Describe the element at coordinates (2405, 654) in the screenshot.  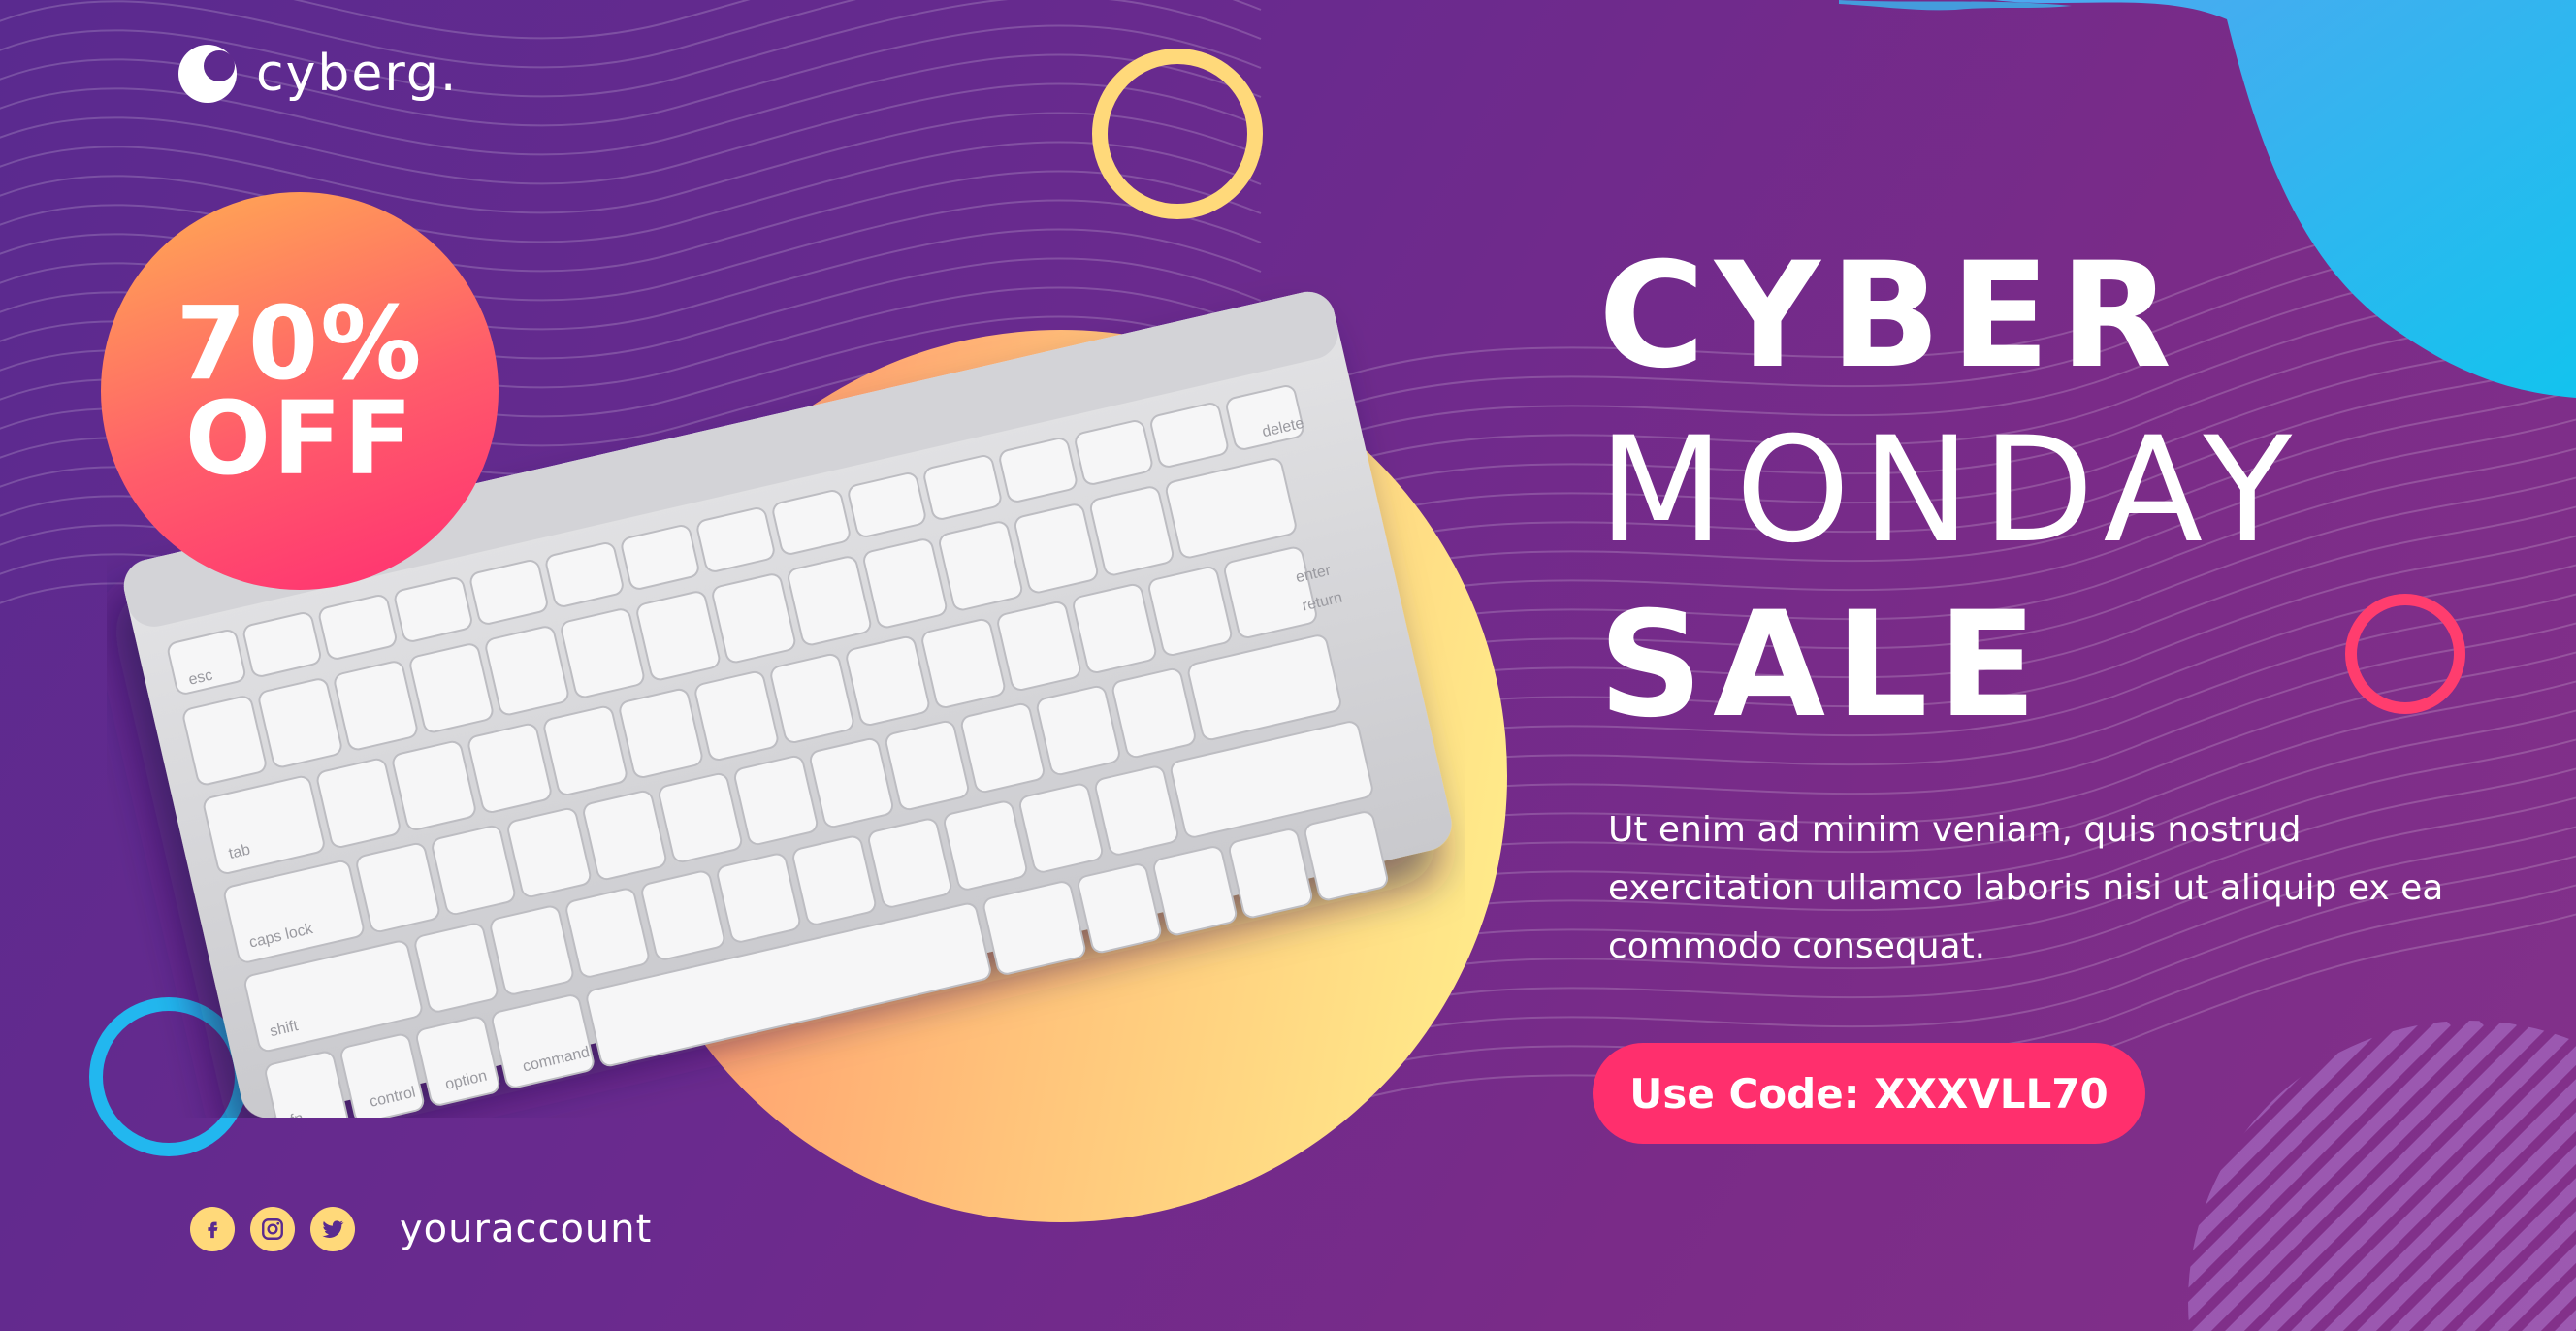
I see `pink-ring-decoration` at that location.